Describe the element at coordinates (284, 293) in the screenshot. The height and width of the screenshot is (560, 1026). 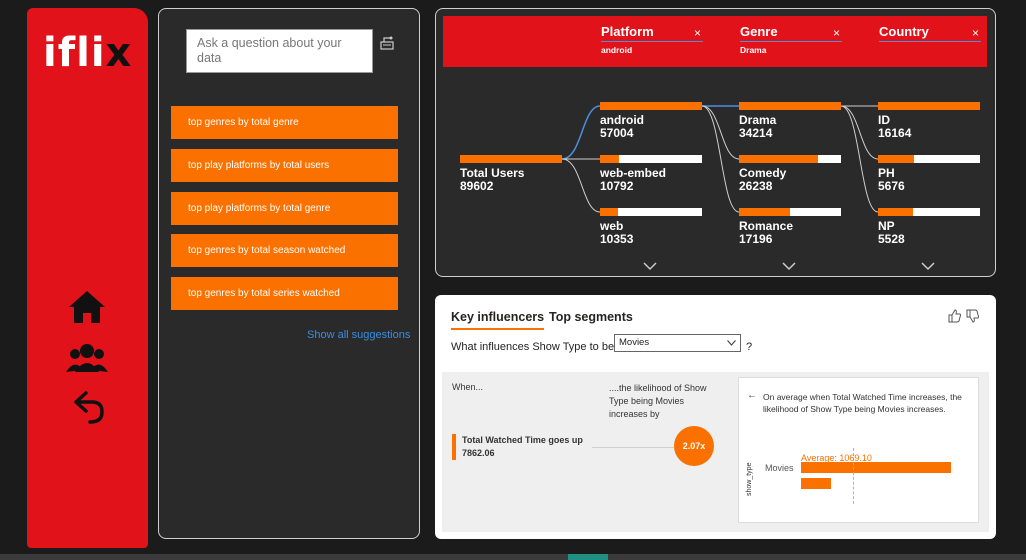
I see `suggestion-button: top genres by total series watched` at that location.